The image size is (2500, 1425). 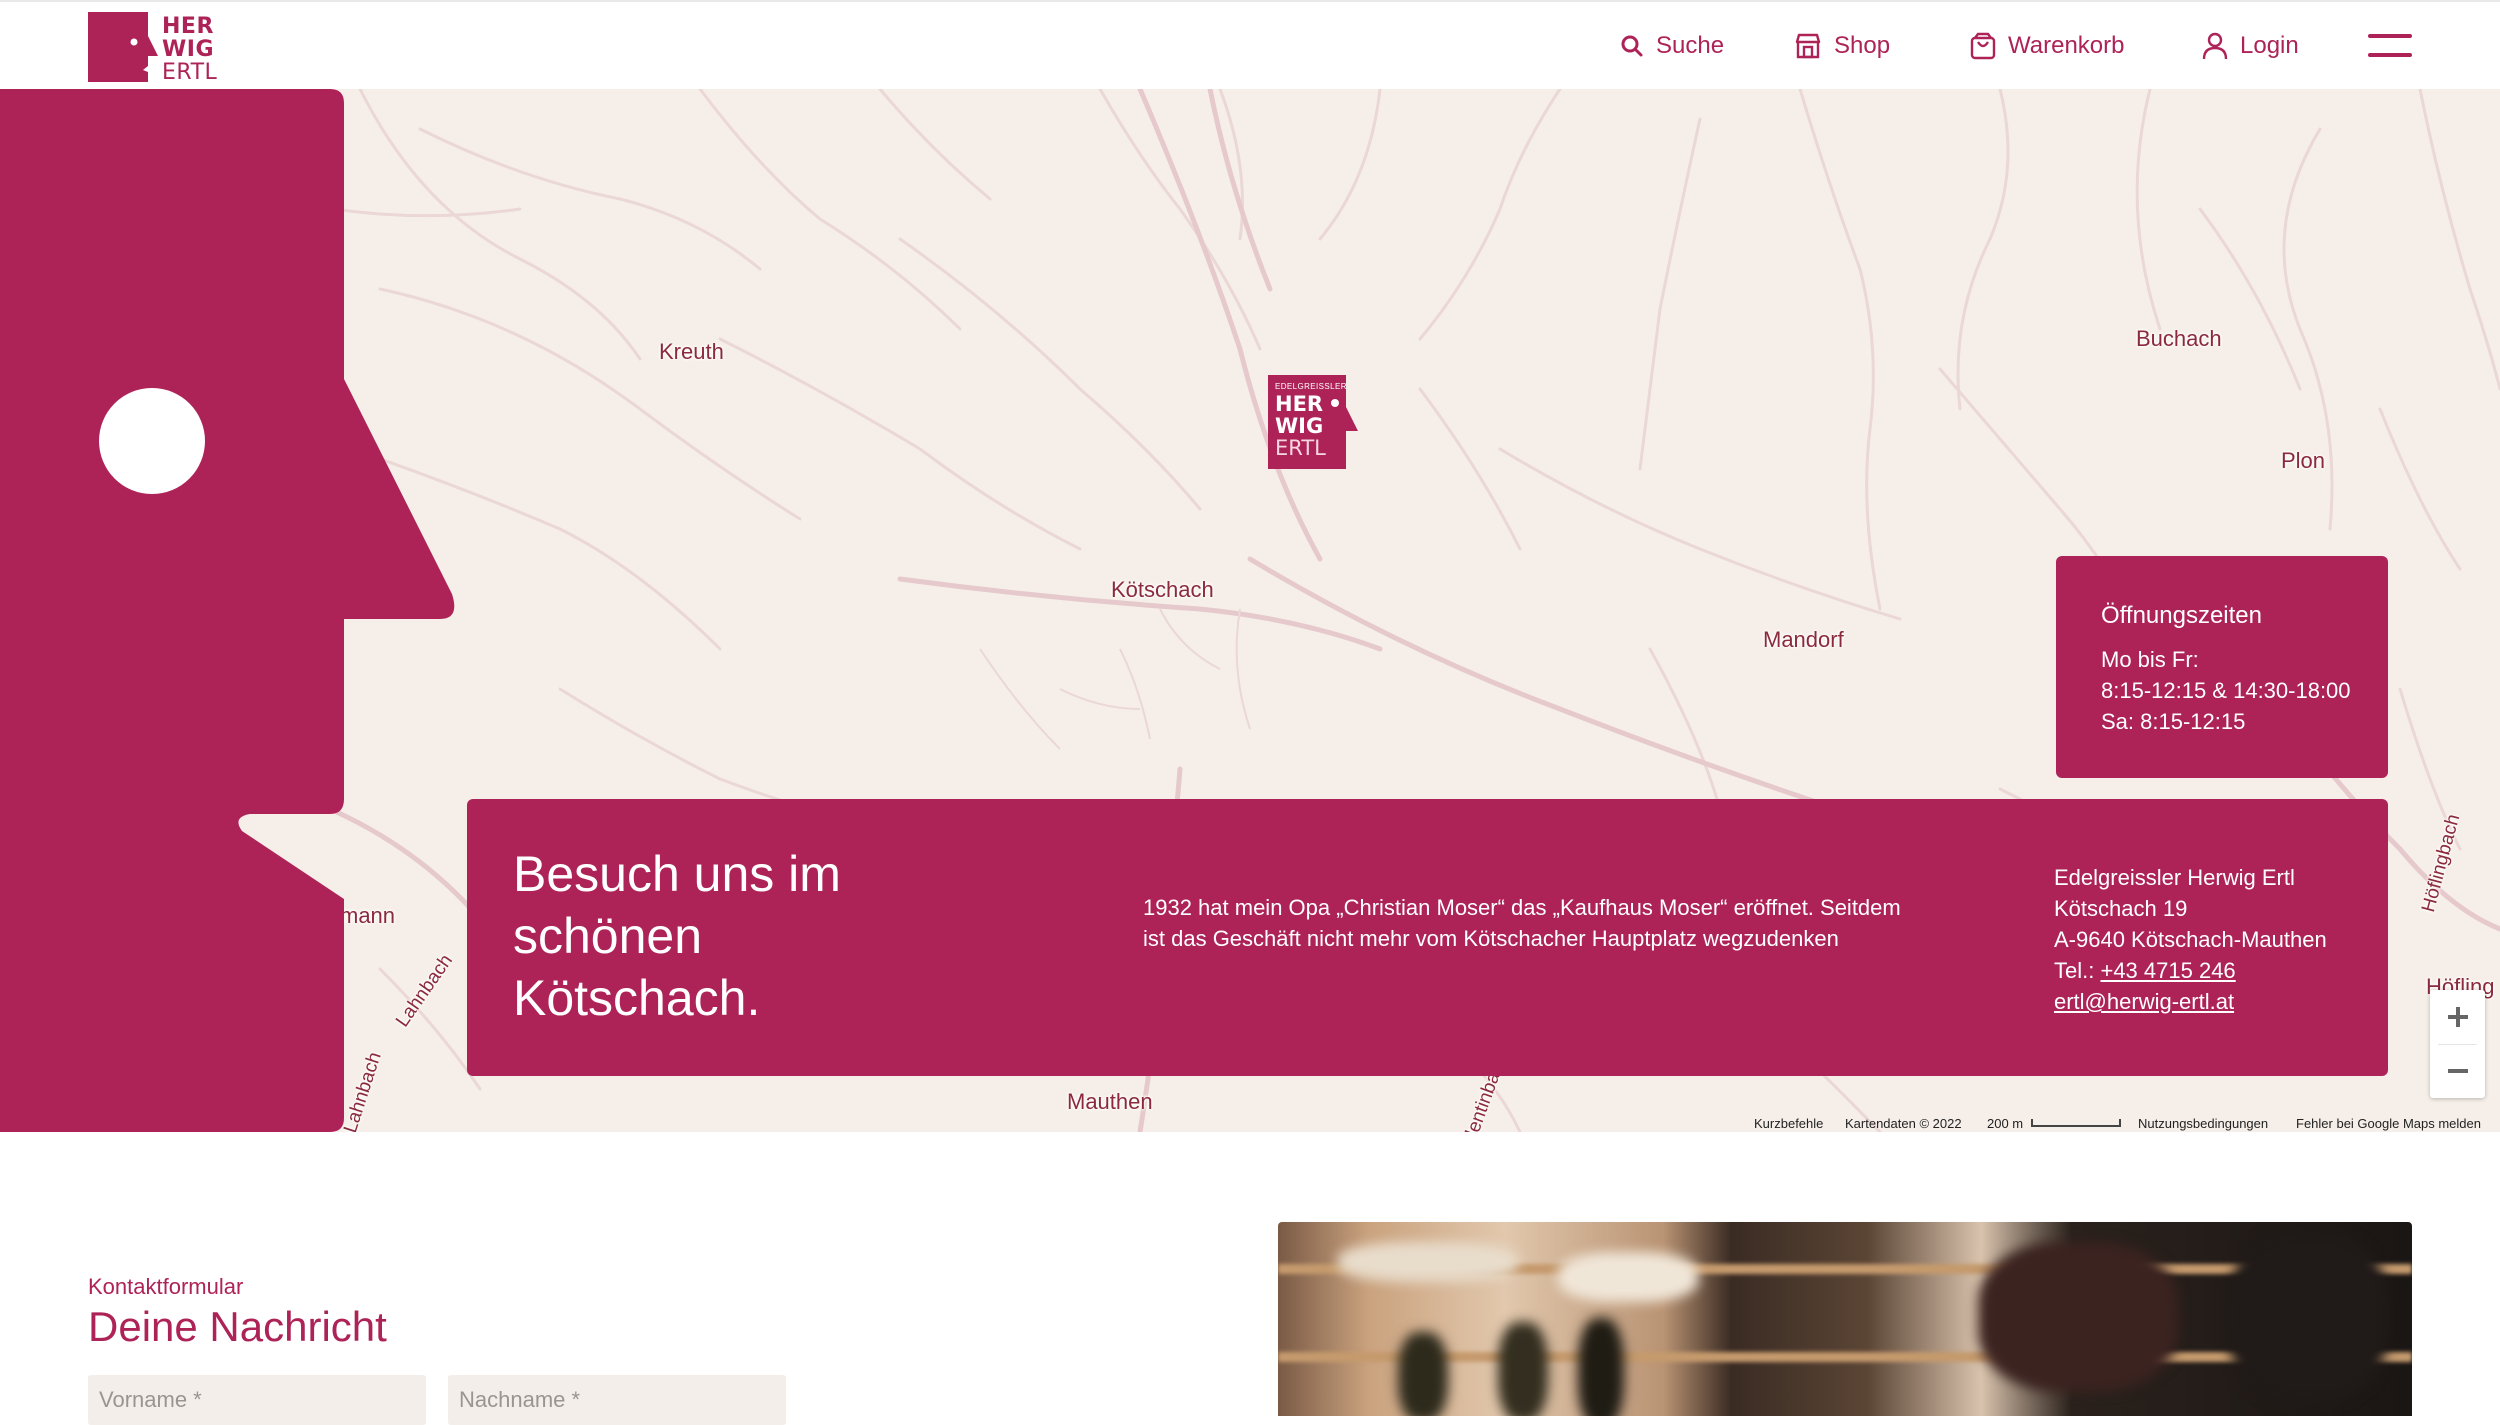 What do you see at coordinates (257, 1400) in the screenshot?
I see `first-name-input` at bounding box center [257, 1400].